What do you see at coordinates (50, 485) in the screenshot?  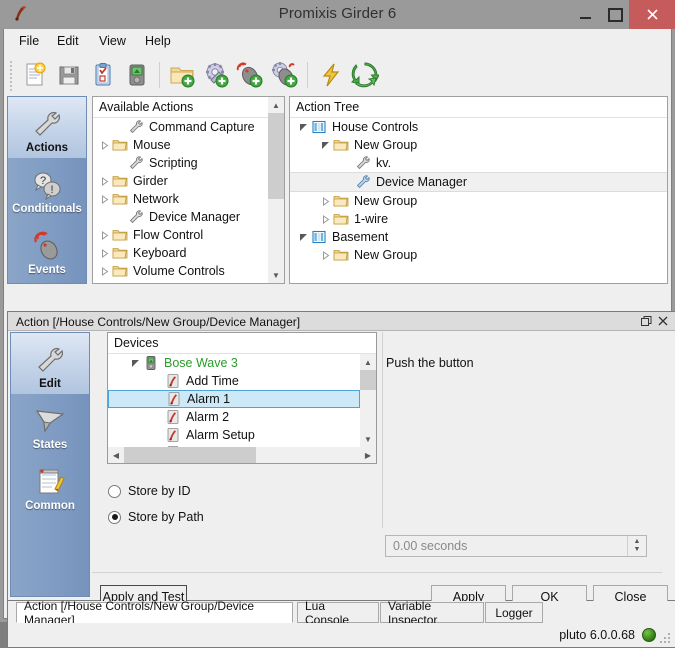 I see `dock-sidebar-item-common: Common` at bounding box center [50, 485].